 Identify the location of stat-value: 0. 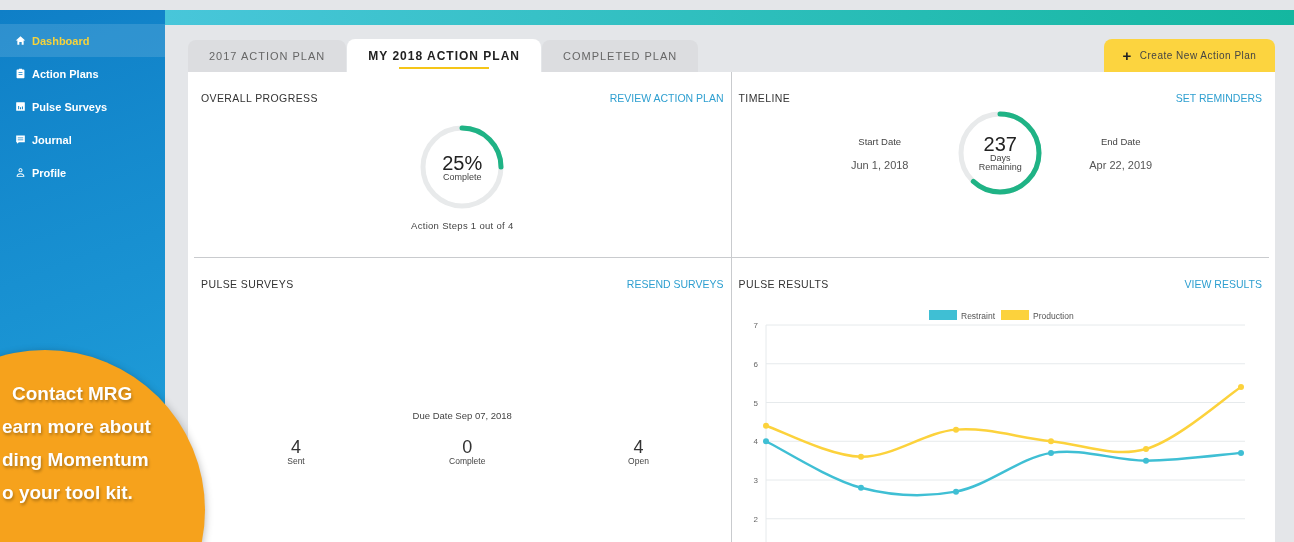
(467, 447).